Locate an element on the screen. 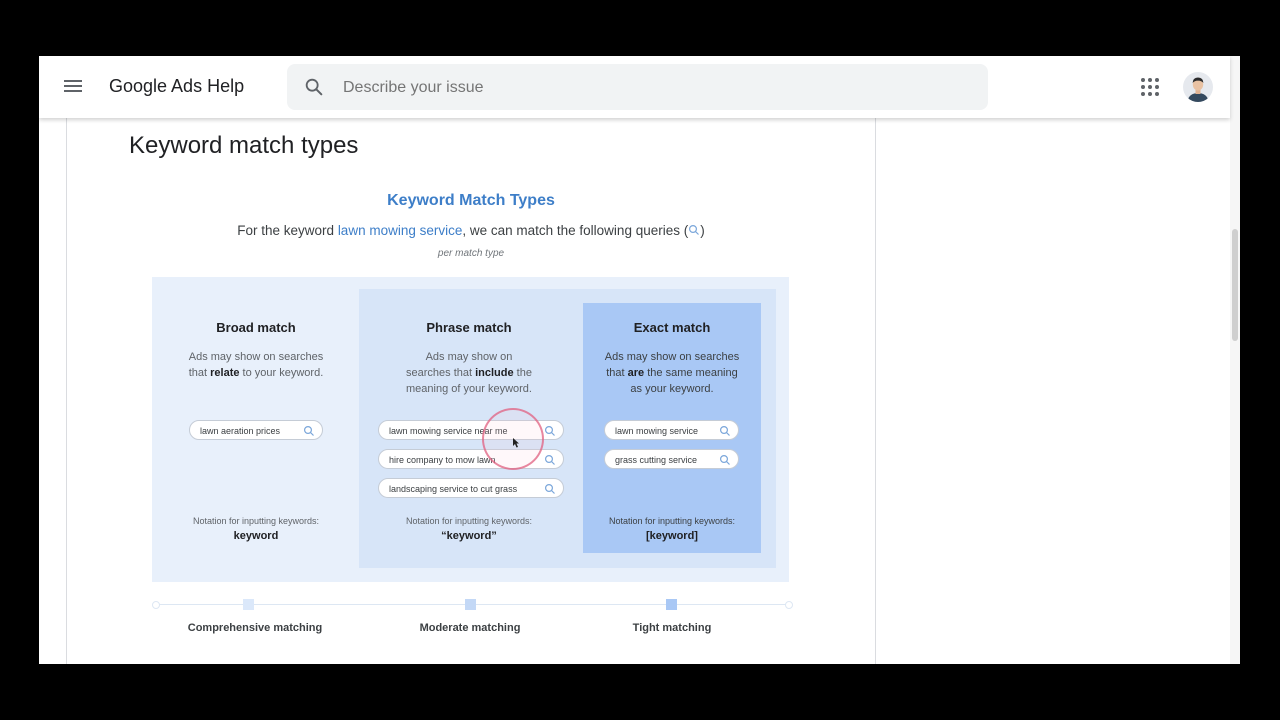 The image size is (1280, 720). desc-text: searches that is located at coordinates (441, 373).